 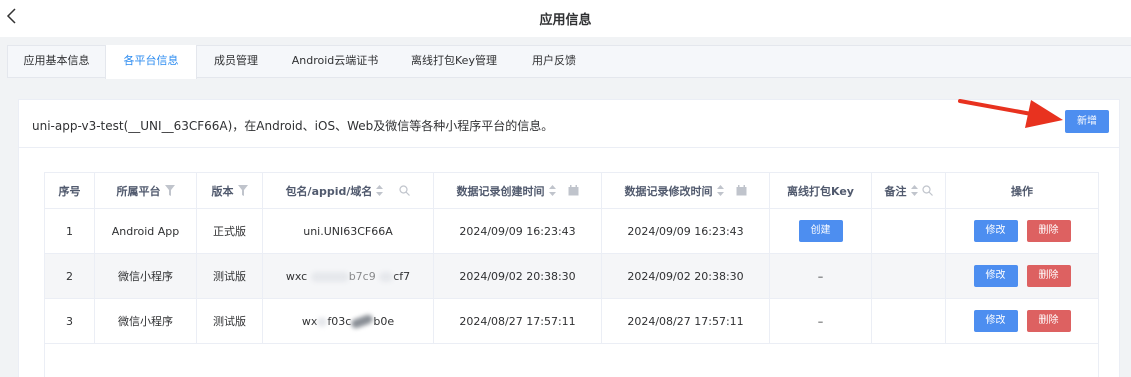 I want to click on cell-modified: 2024/09/02 20:38:30, so click(x=685, y=276).